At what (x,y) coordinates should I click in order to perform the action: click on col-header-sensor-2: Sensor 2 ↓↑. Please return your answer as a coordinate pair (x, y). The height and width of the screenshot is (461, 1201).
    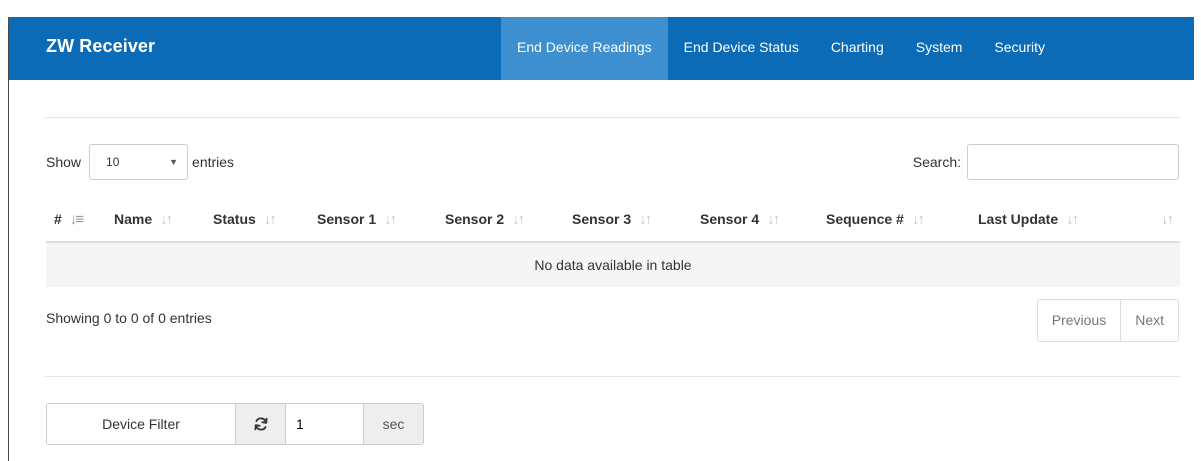
    Looking at the image, I should click on (500, 220).